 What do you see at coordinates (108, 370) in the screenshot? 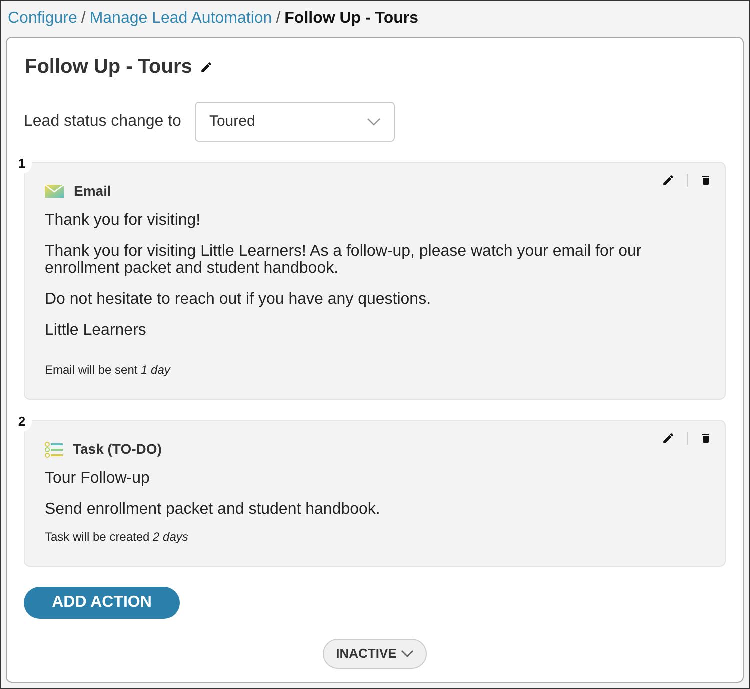
I see `schedule-text: Email will be sent 1 day` at bounding box center [108, 370].